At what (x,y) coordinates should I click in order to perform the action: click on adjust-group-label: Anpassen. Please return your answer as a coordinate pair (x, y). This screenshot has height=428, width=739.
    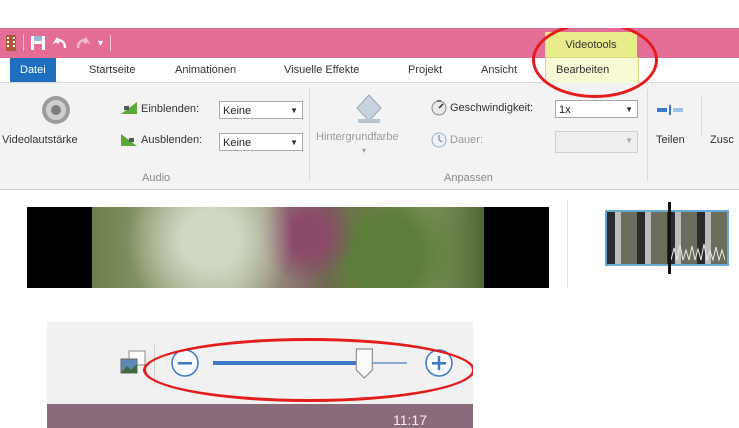
    Looking at the image, I should click on (468, 178).